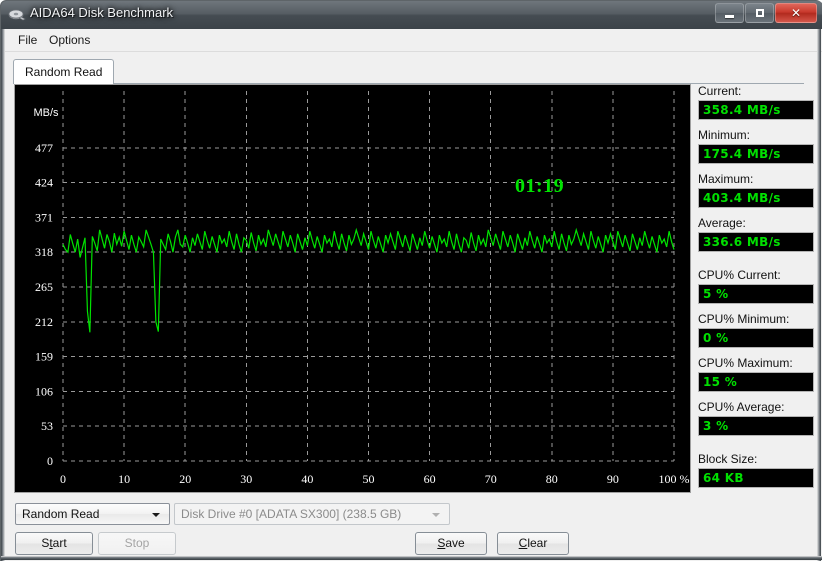  I want to click on stat-cpu-average: CPU% Average: 3 %, so click(756, 418).